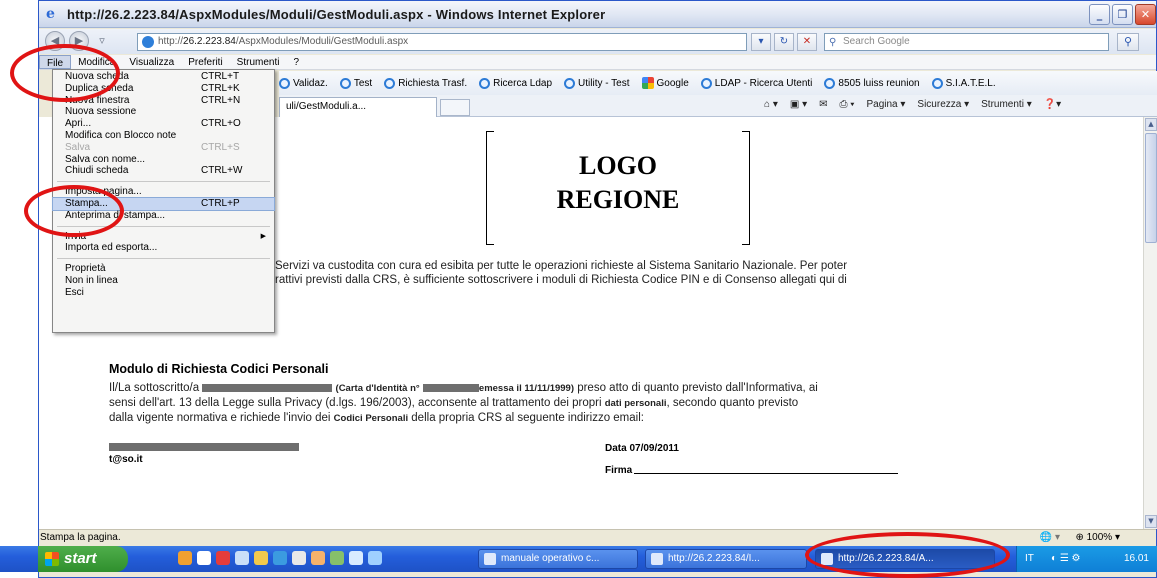 This screenshot has height=578, width=1157. I want to click on menu-item-label: Chiudi scheda, so click(97, 171).